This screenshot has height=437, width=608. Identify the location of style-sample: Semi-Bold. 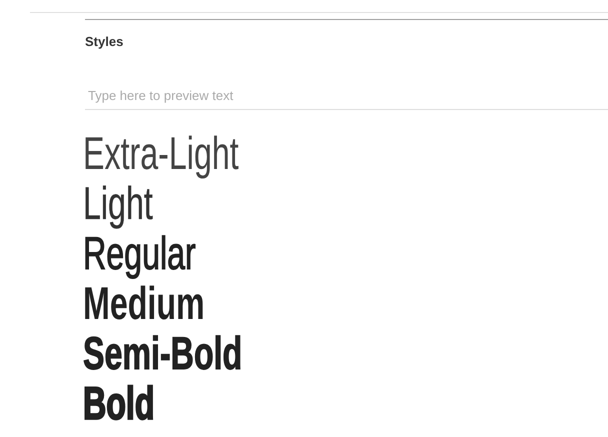
(162, 353).